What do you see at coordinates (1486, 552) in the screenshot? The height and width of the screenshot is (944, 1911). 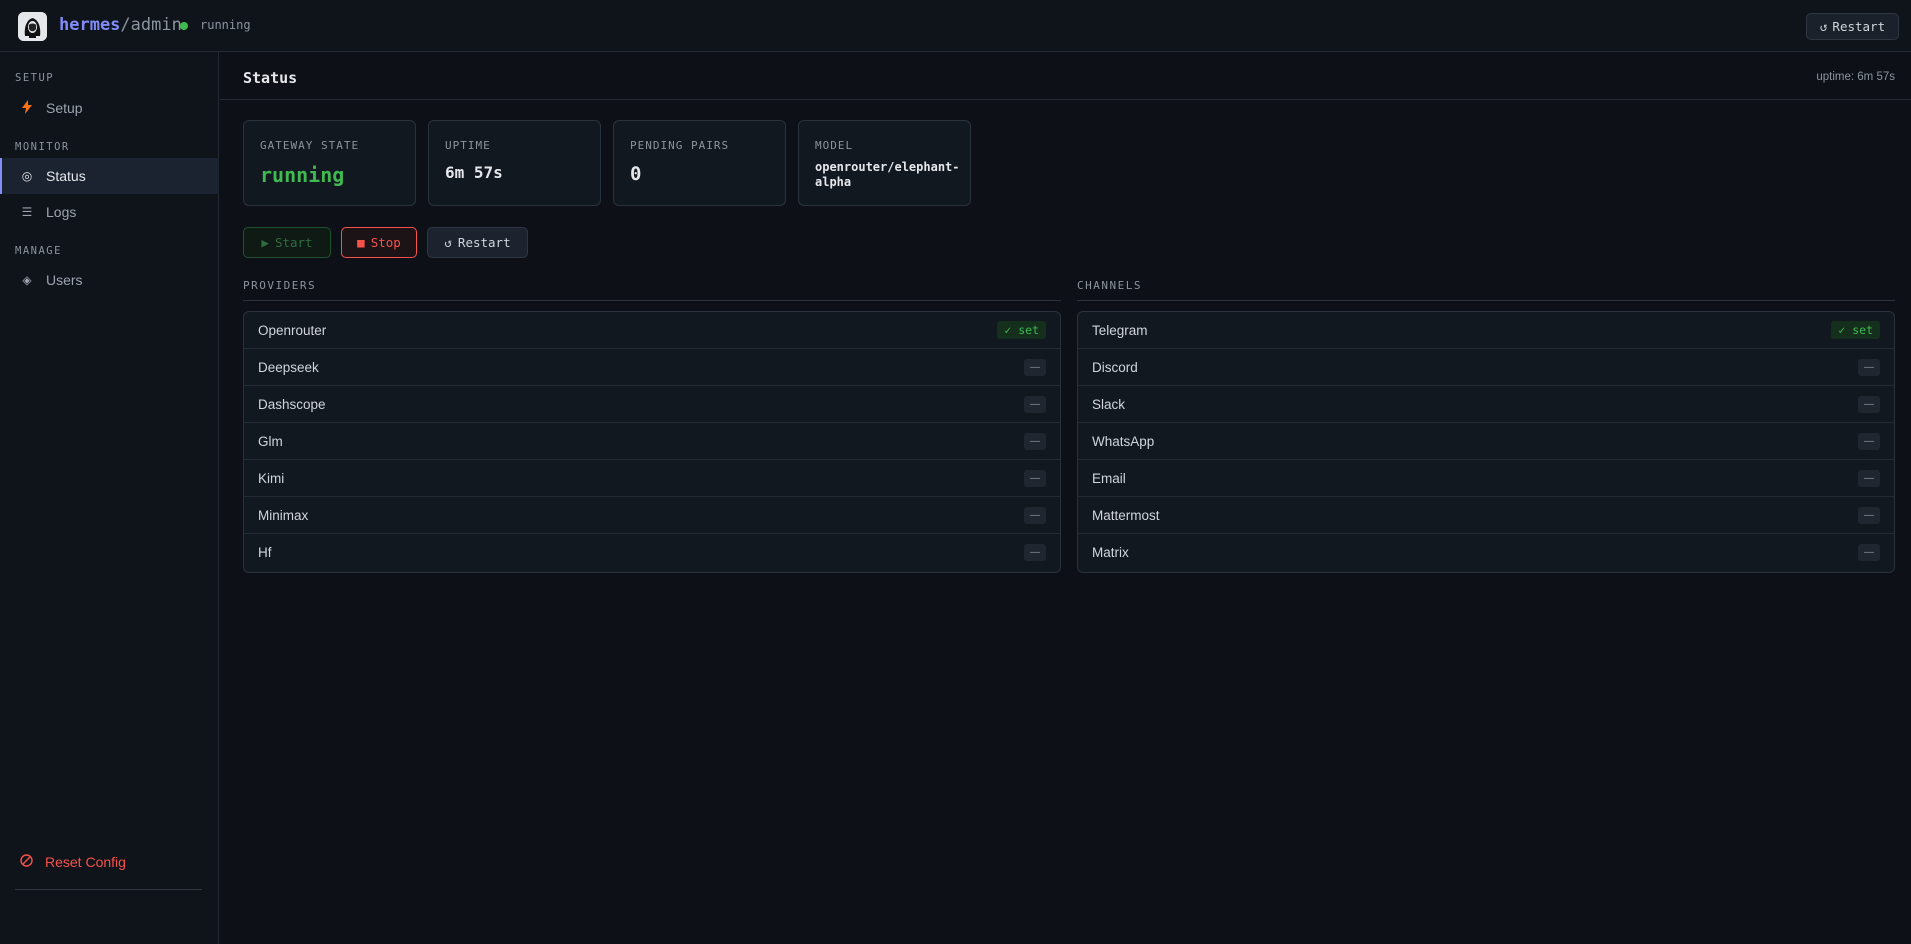 I see `list-item: Matrix —` at bounding box center [1486, 552].